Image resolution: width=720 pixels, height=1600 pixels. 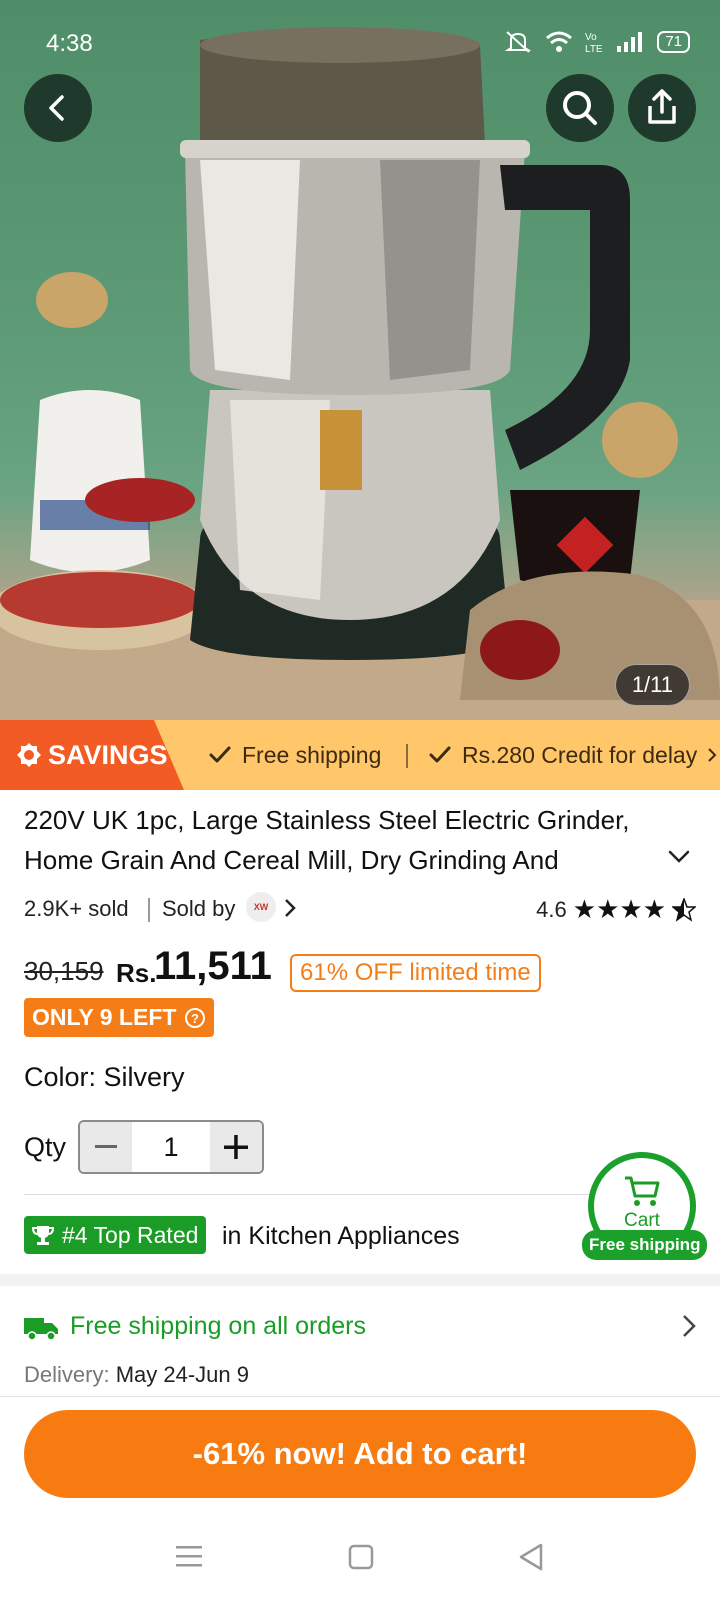 What do you see at coordinates (642, 1191) in the screenshot?
I see `cart-icon` at bounding box center [642, 1191].